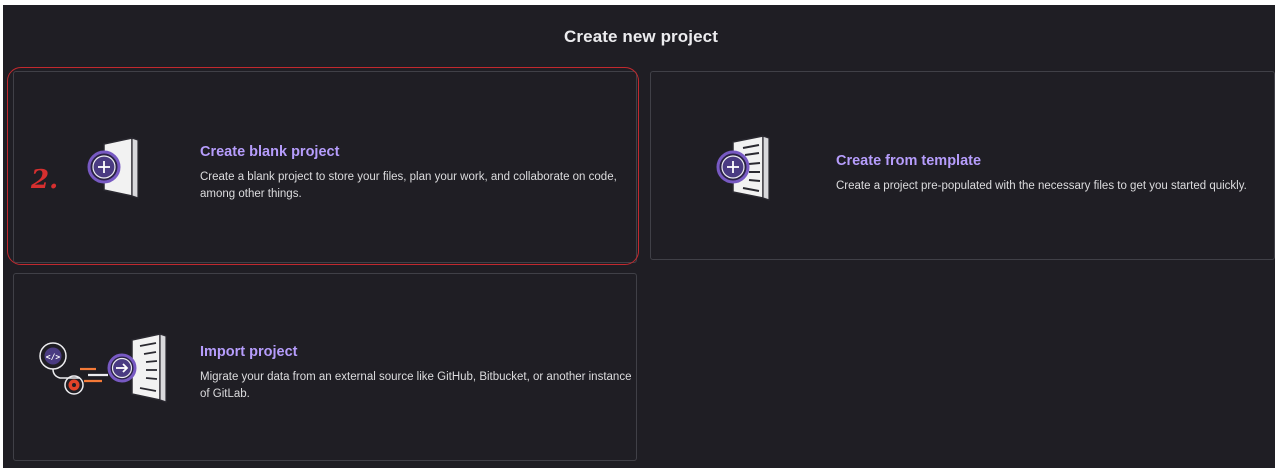  Describe the element at coordinates (269, 152) in the screenshot. I see `create-blank-project-title: Create blank project` at that location.